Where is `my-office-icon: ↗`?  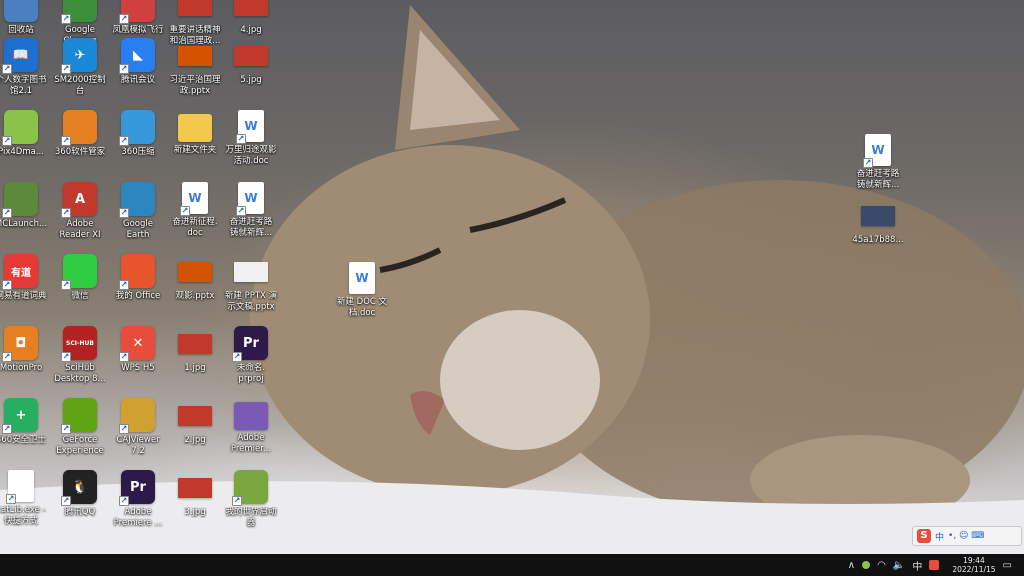
my-office-icon: ↗ is located at coordinates (137, 272).